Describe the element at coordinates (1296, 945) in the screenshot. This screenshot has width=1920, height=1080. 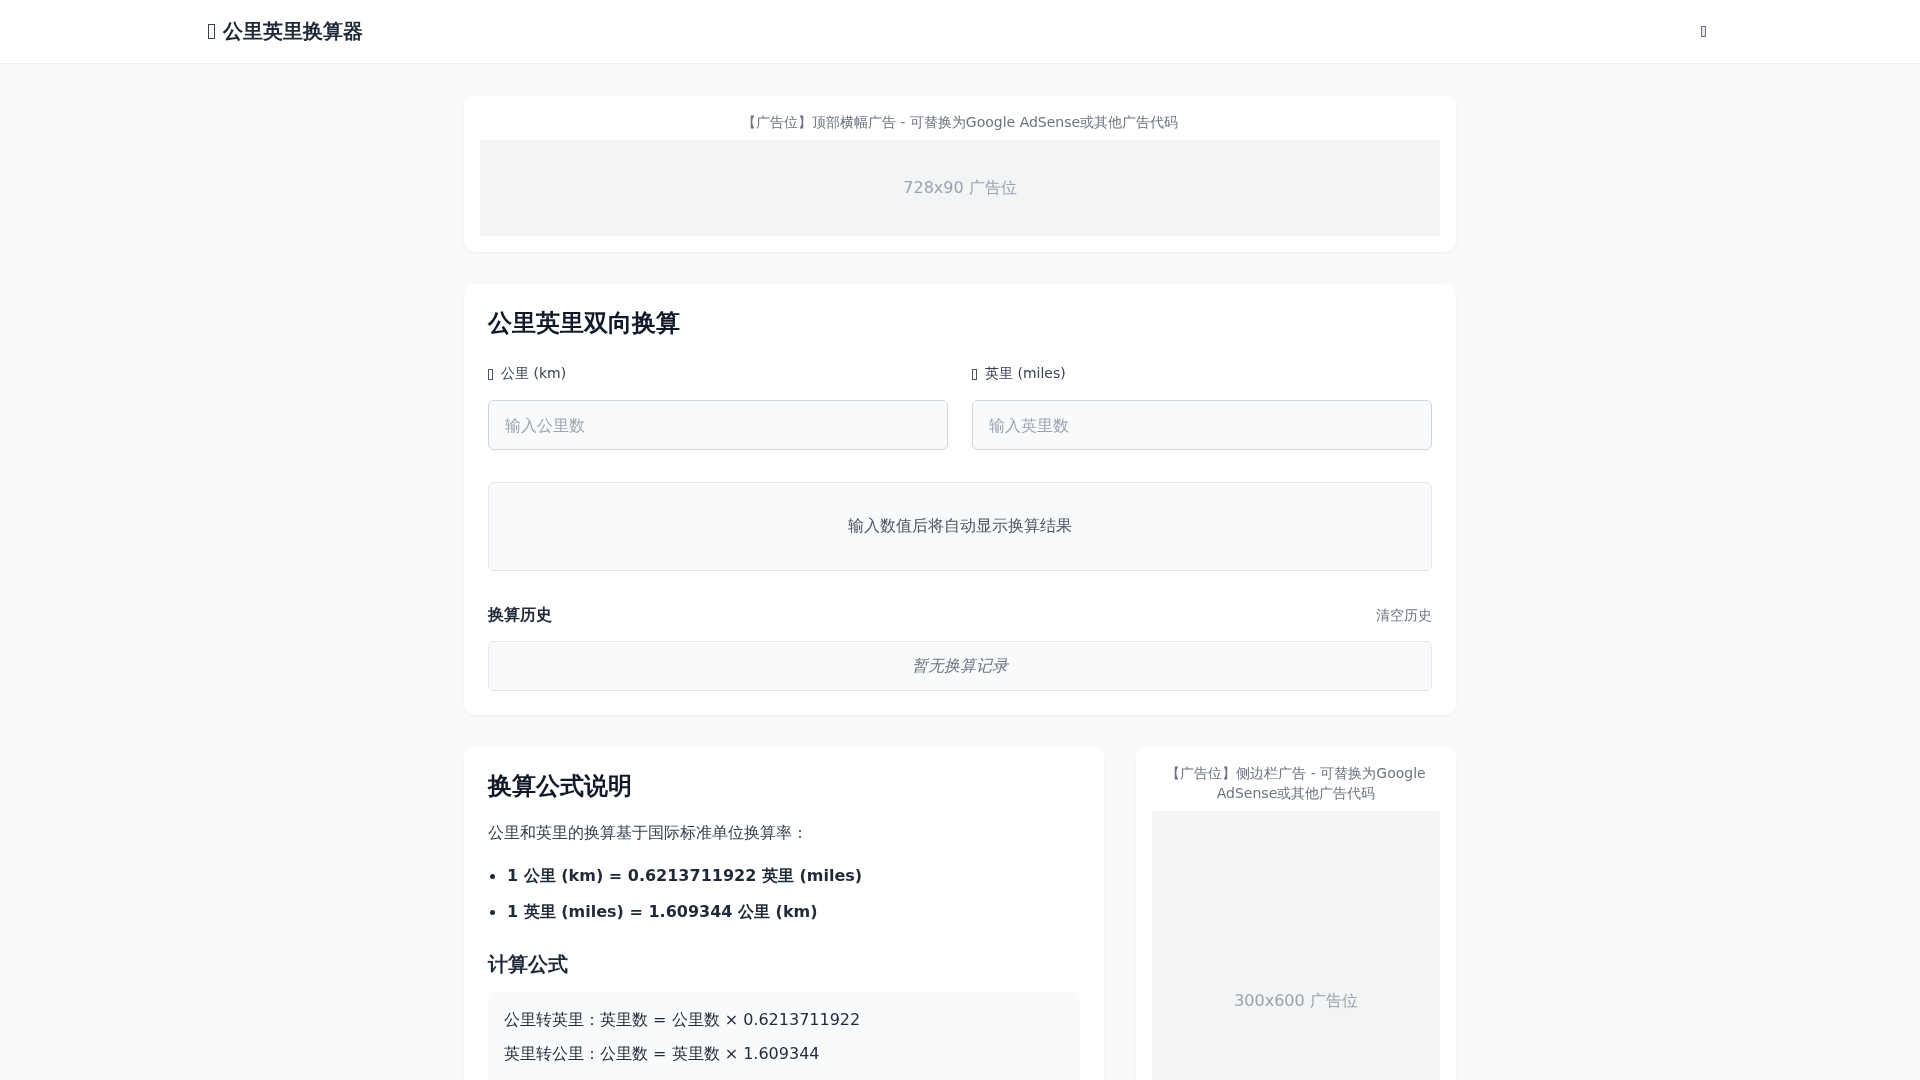
I see `ad-slot: 300x600 广告位` at that location.